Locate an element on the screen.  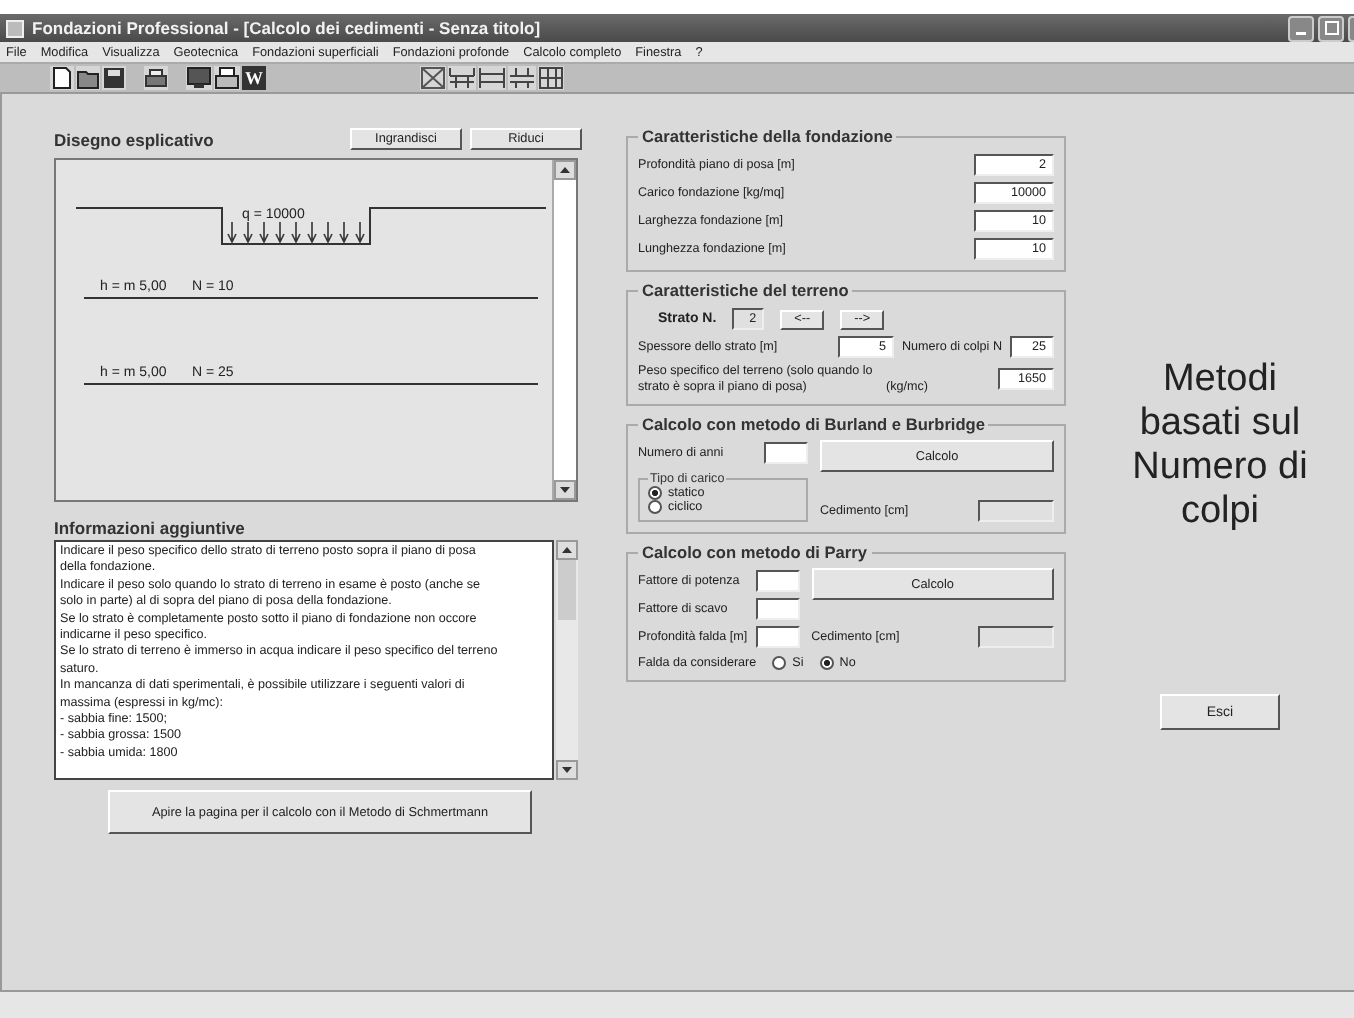
monitor-icon is located at coordinates (199, 78).